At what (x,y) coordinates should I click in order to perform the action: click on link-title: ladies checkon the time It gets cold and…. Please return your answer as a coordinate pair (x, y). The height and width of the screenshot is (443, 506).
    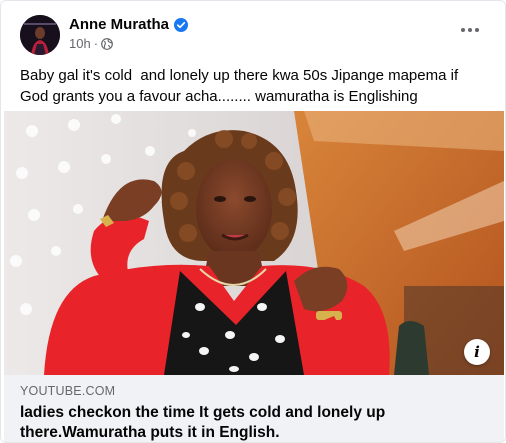
    Looking at the image, I should click on (255, 422).